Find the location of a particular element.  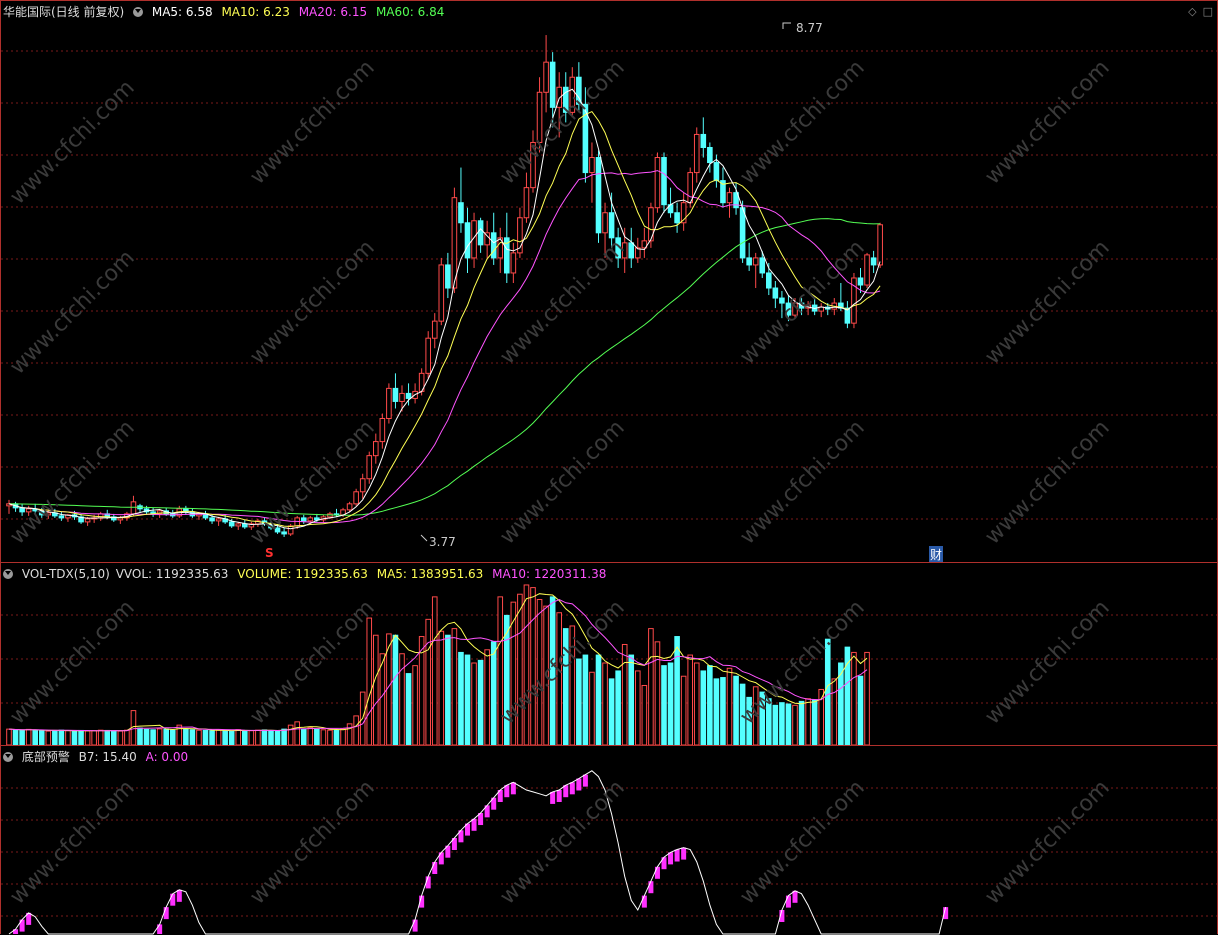

high-marker-line is located at coordinates (786, 25).